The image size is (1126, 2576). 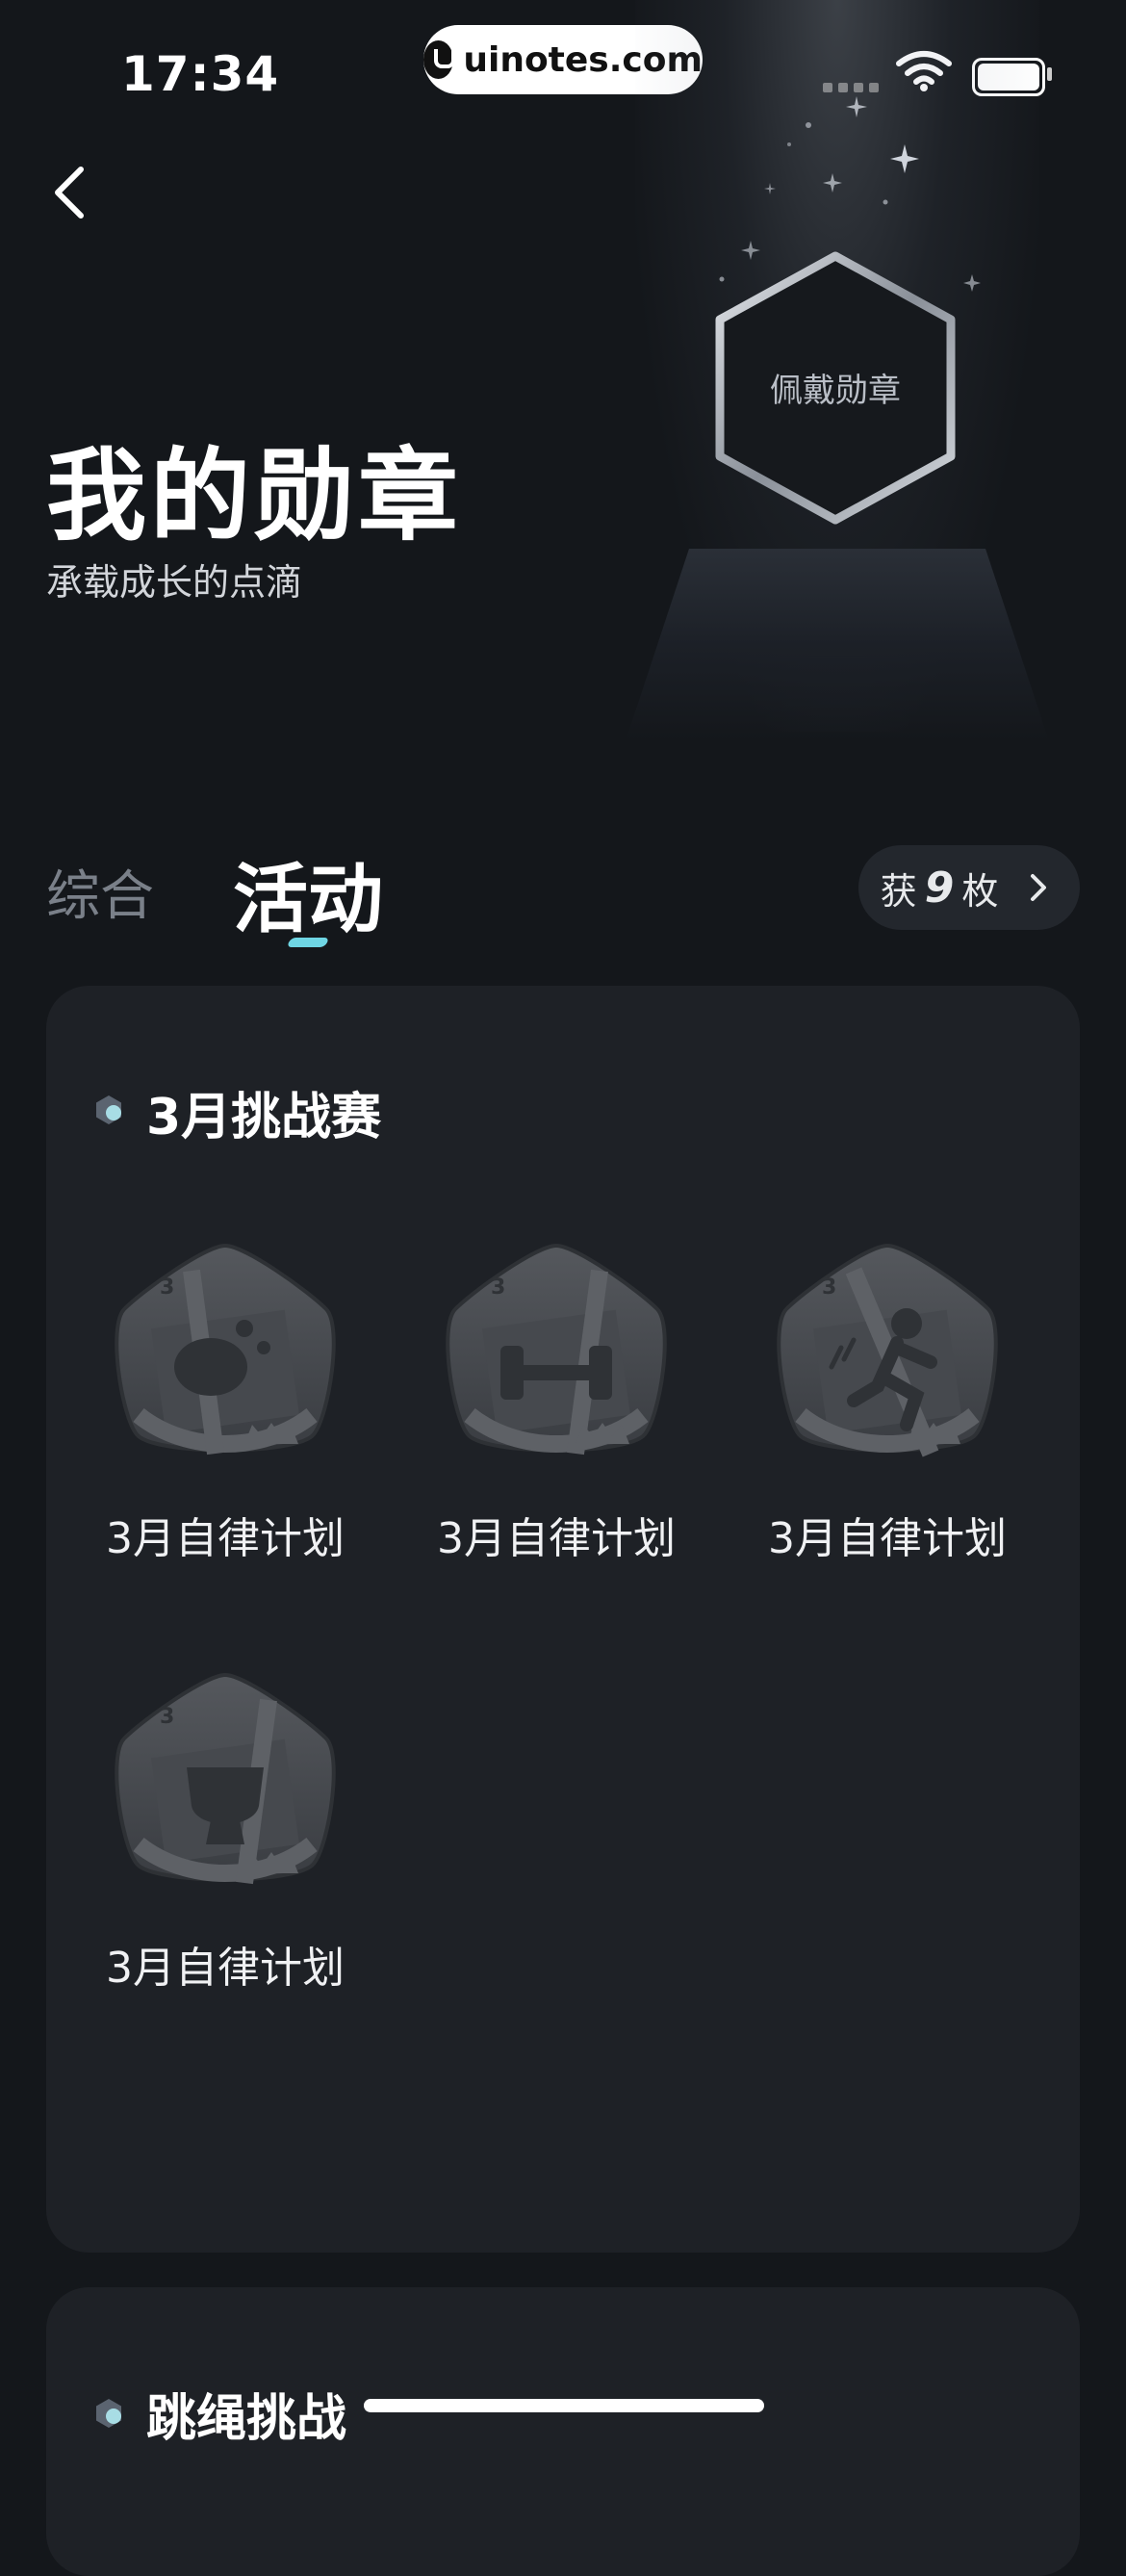 What do you see at coordinates (226, 1778) in the screenshot?
I see `trophy-badge-icon: 3` at bounding box center [226, 1778].